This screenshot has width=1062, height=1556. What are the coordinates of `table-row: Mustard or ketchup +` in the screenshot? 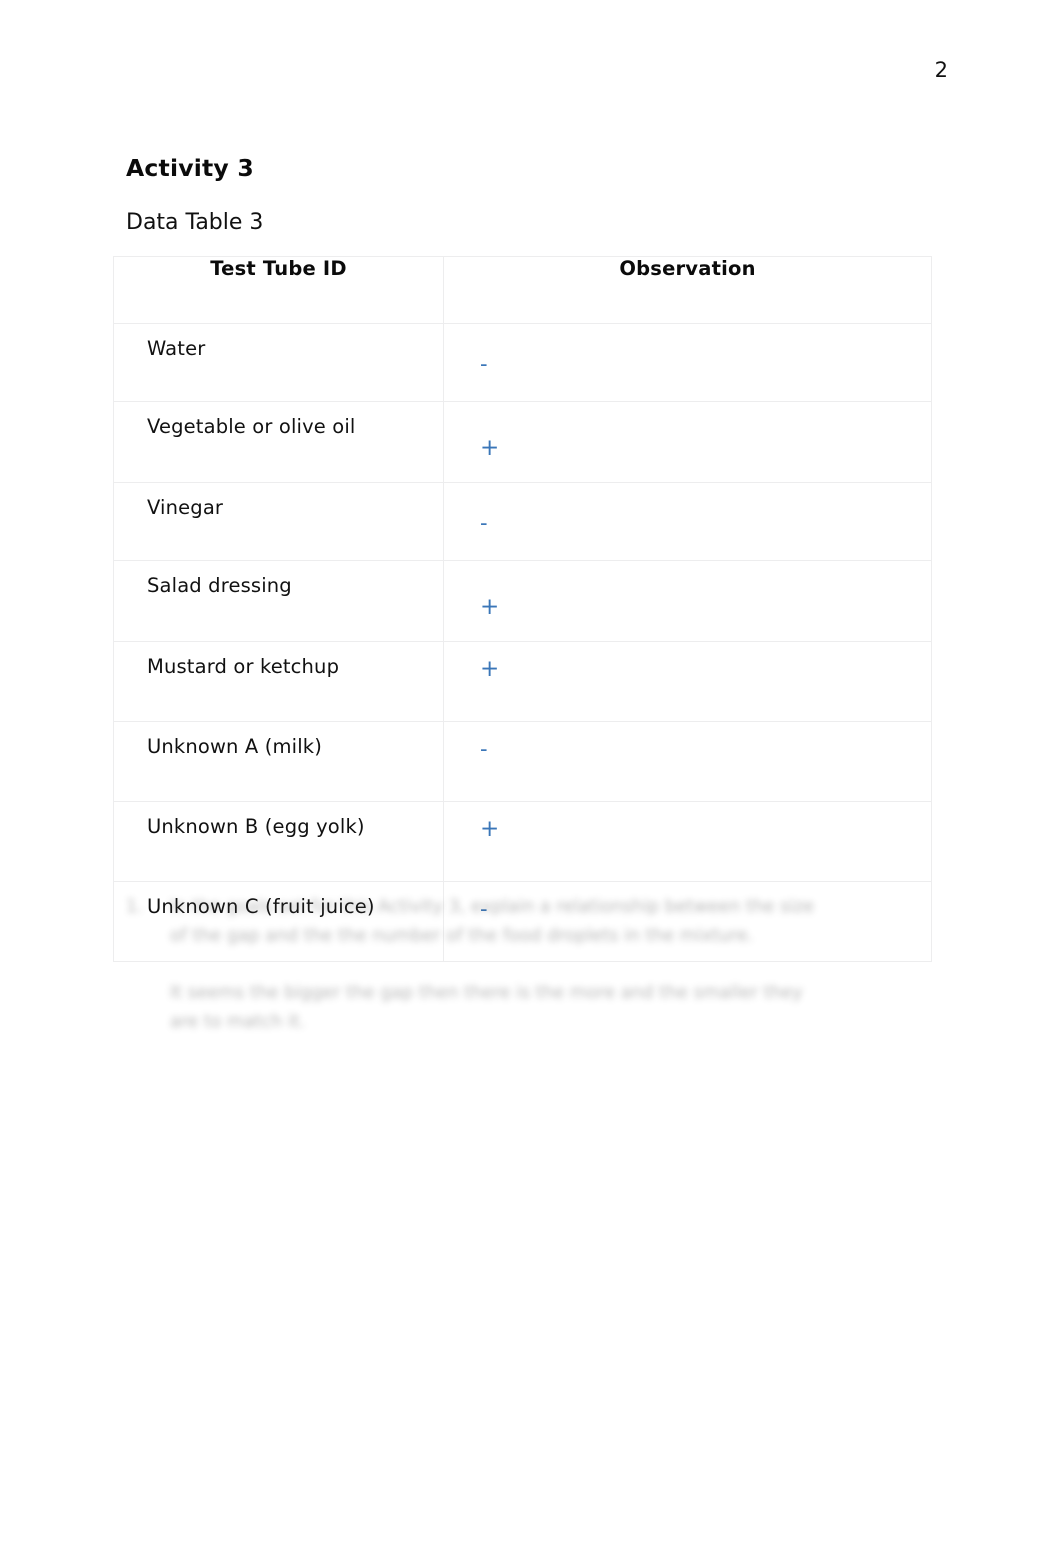 It's located at (522, 681).